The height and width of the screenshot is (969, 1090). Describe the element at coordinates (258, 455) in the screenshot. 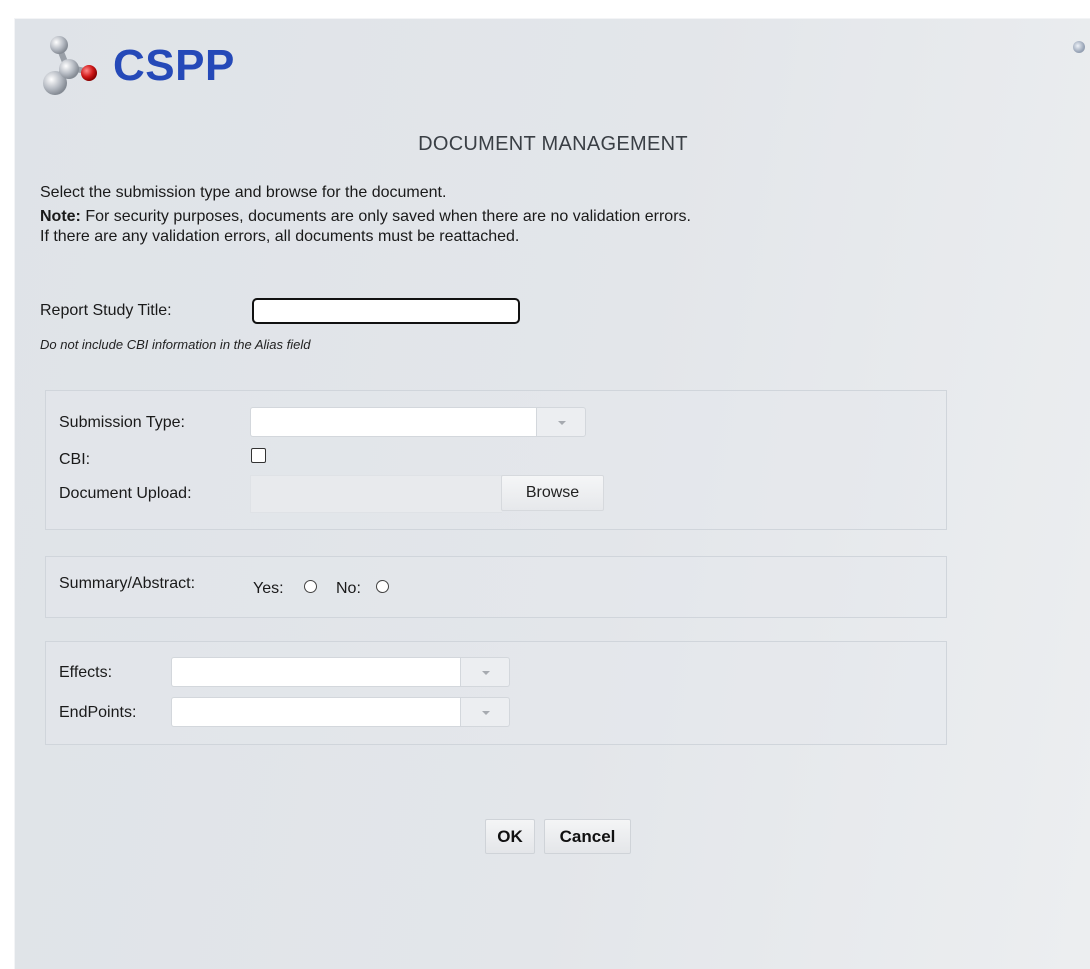

I see `cbi-checkbox` at that location.